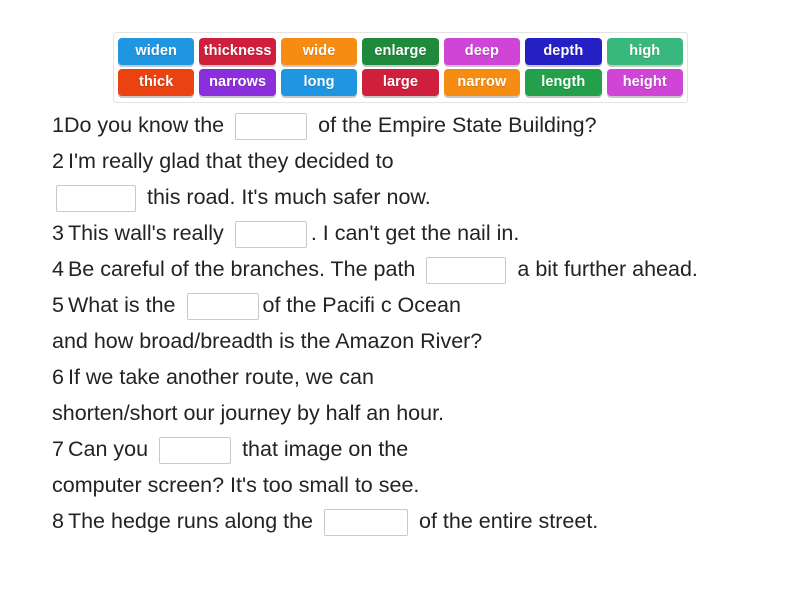  I want to click on sentence-1-number: 1, so click(58, 125).